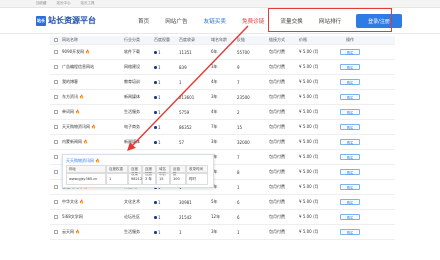 The width and height of the screenshot is (440, 260). What do you see at coordinates (188, 88) in the screenshot?
I see `annotation-arrow` at bounding box center [188, 88].